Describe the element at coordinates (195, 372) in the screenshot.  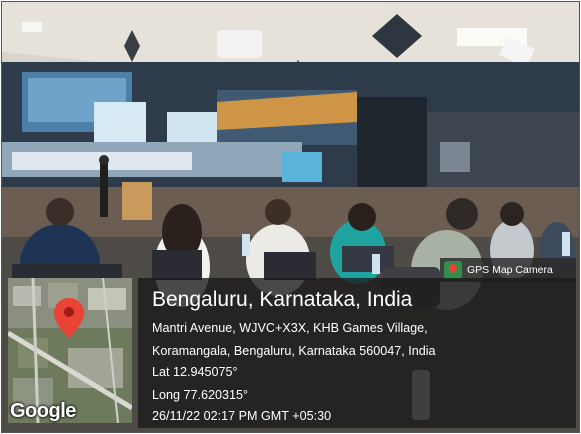
I see `latitude-text: Lat 12.945075°` at that location.